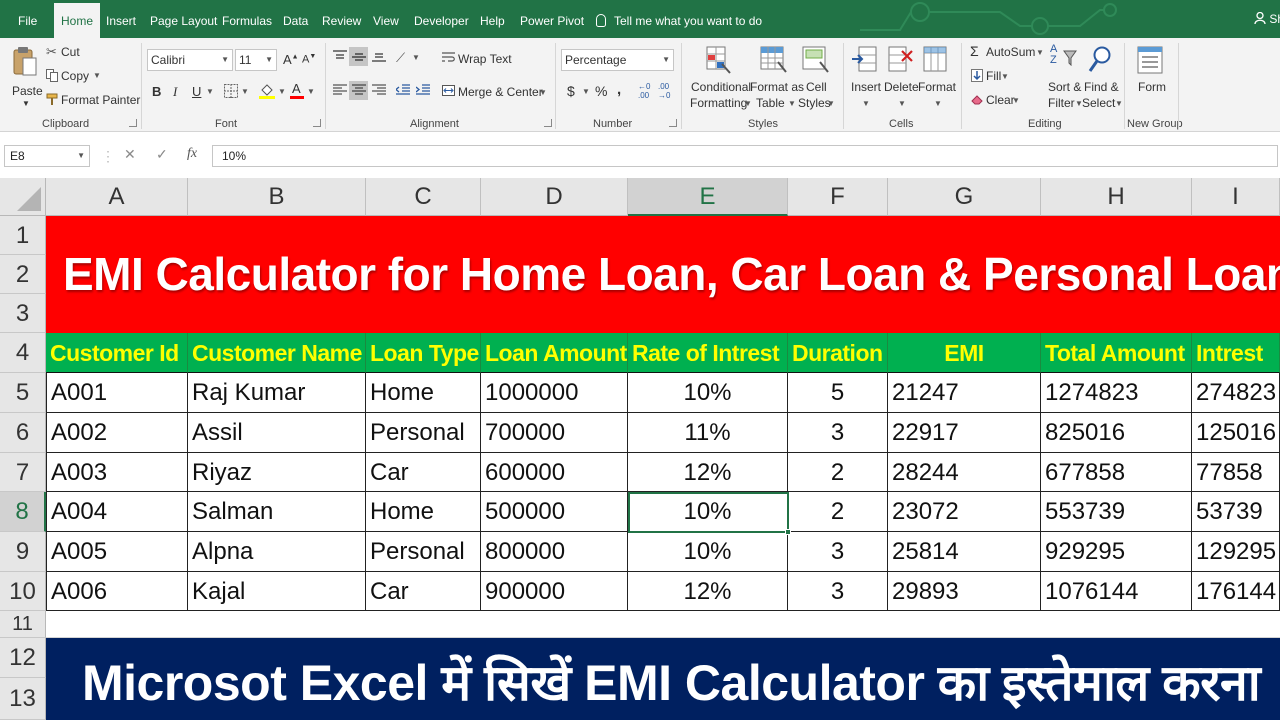  What do you see at coordinates (117, 393) in the screenshot?
I see `cell-a5: A001` at bounding box center [117, 393].